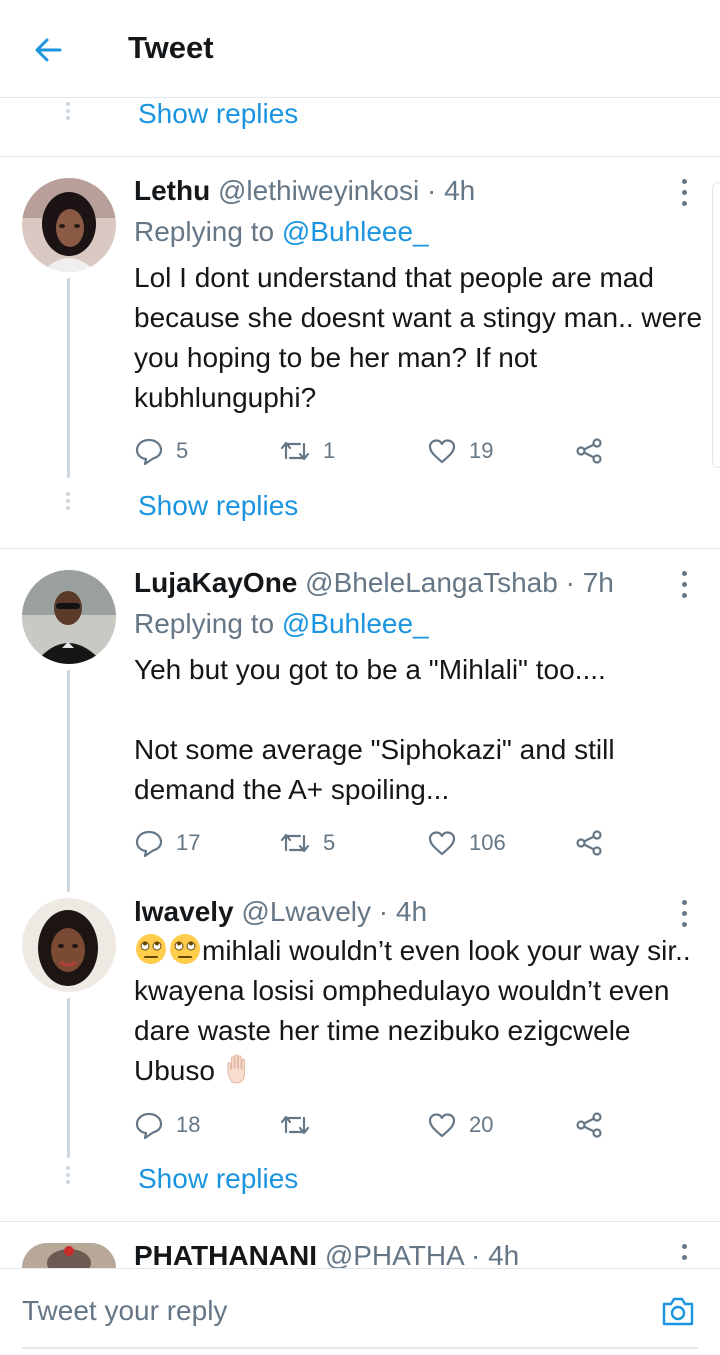  I want to click on retweet-button, so click(301, 1125).